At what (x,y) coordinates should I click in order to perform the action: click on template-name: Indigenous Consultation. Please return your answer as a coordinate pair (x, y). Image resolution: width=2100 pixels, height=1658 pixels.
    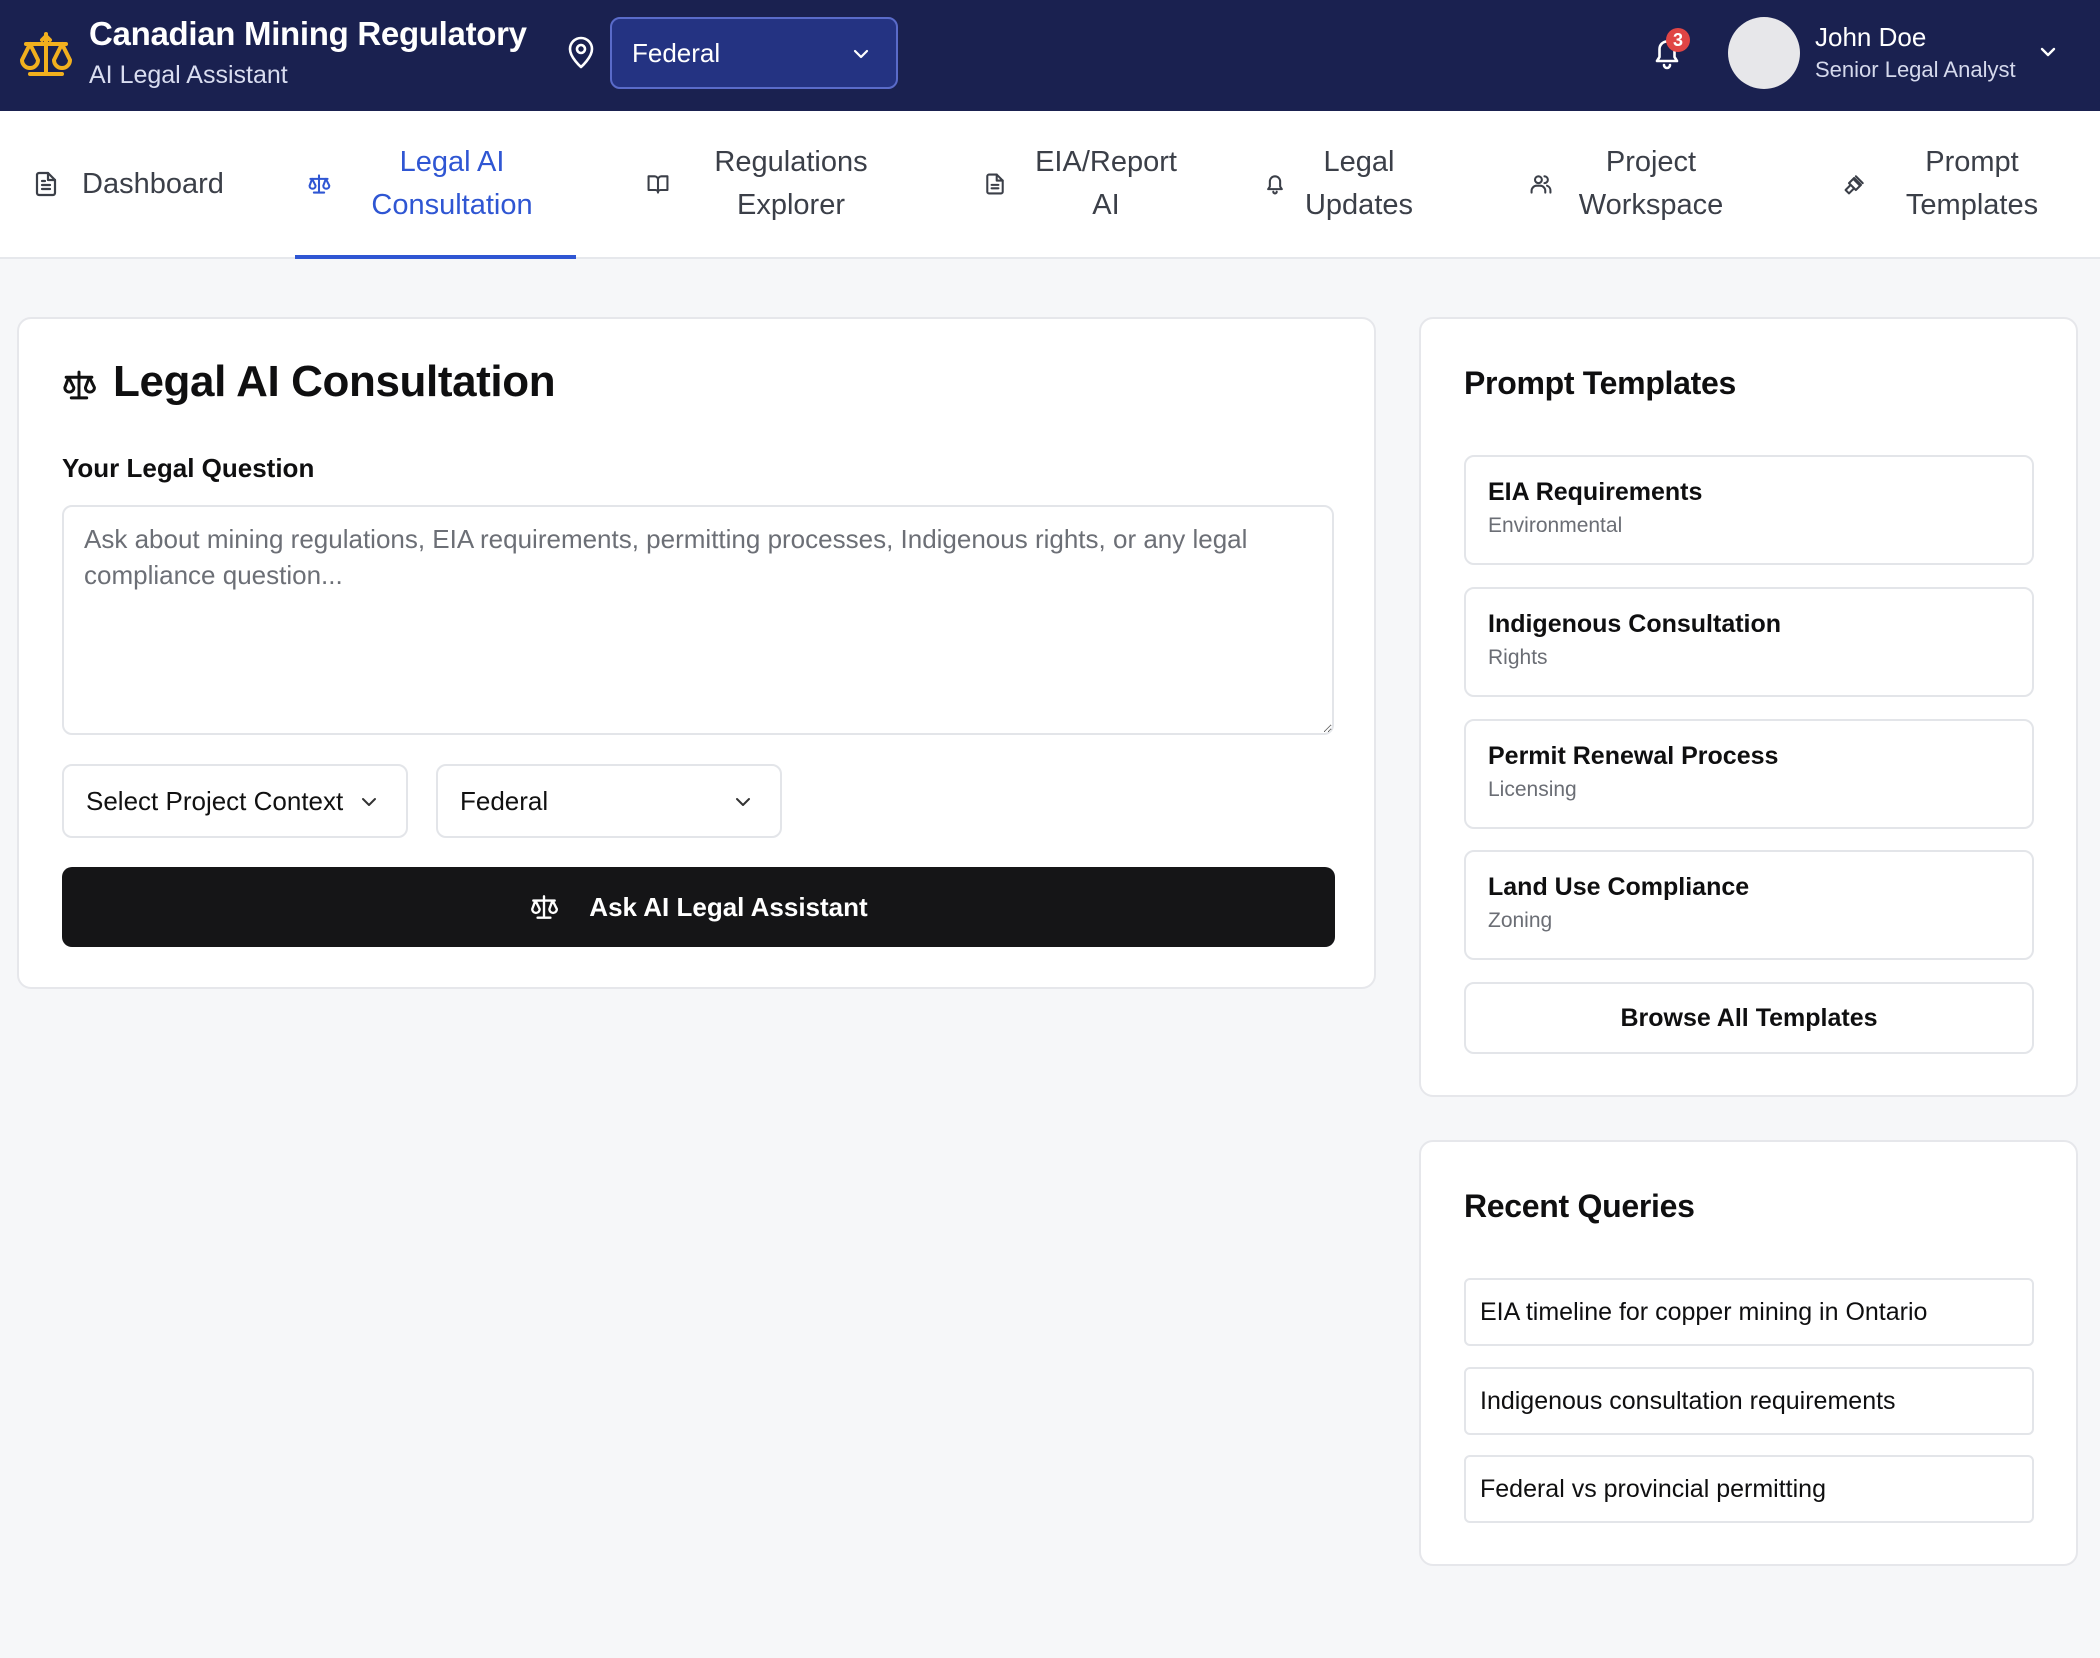
    Looking at the image, I should click on (1635, 624).